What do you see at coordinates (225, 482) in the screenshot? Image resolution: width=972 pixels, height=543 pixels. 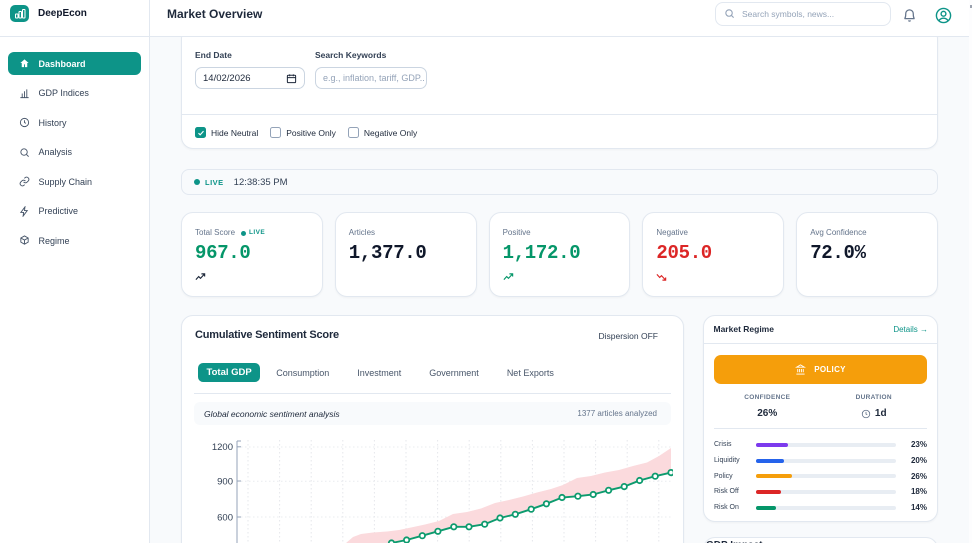 I see `svg-text: 900` at bounding box center [225, 482].